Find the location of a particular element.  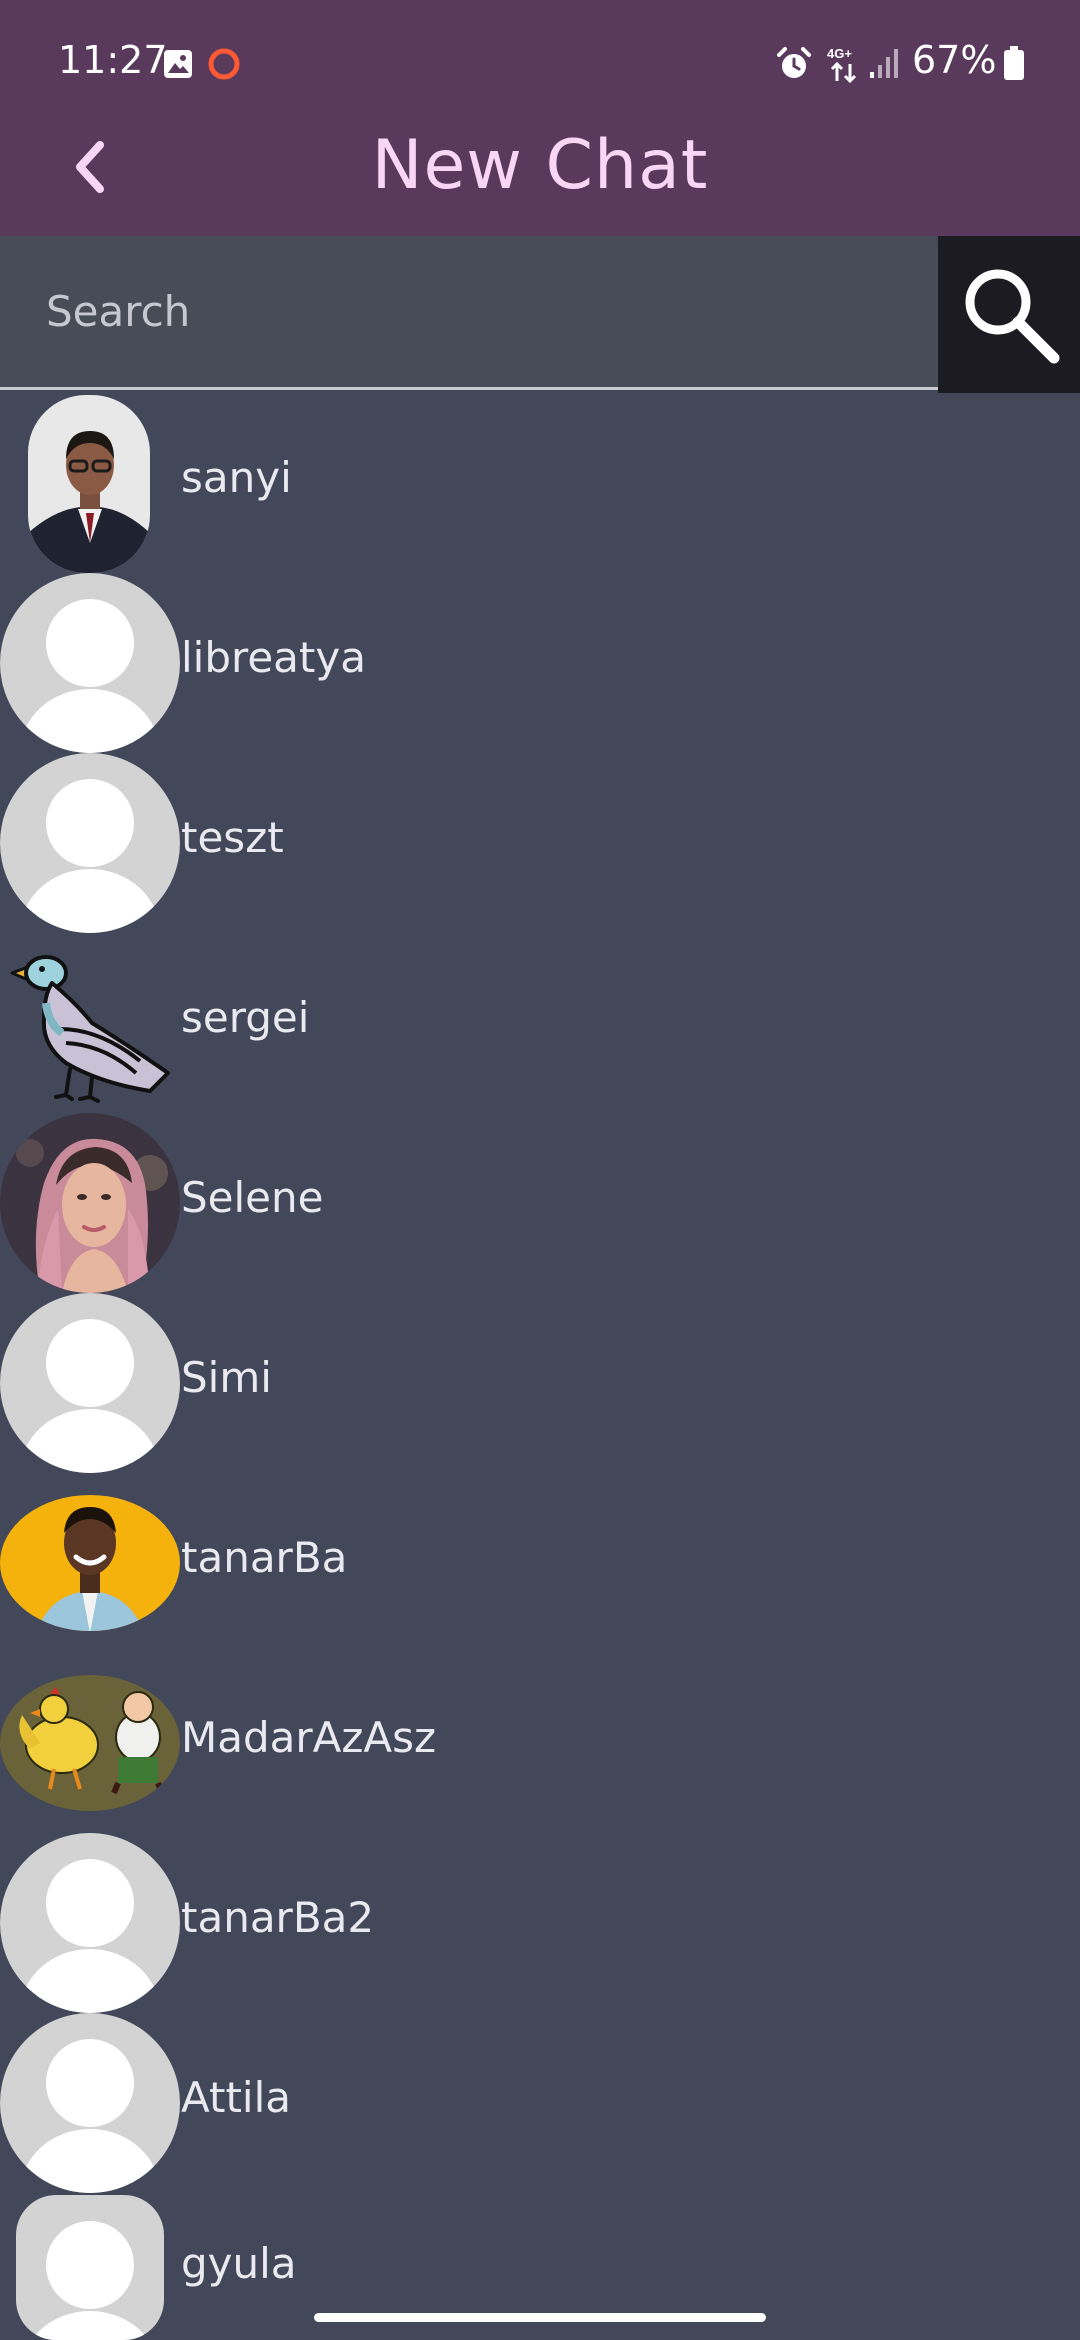

contact-name: Simi is located at coordinates (226, 1377).